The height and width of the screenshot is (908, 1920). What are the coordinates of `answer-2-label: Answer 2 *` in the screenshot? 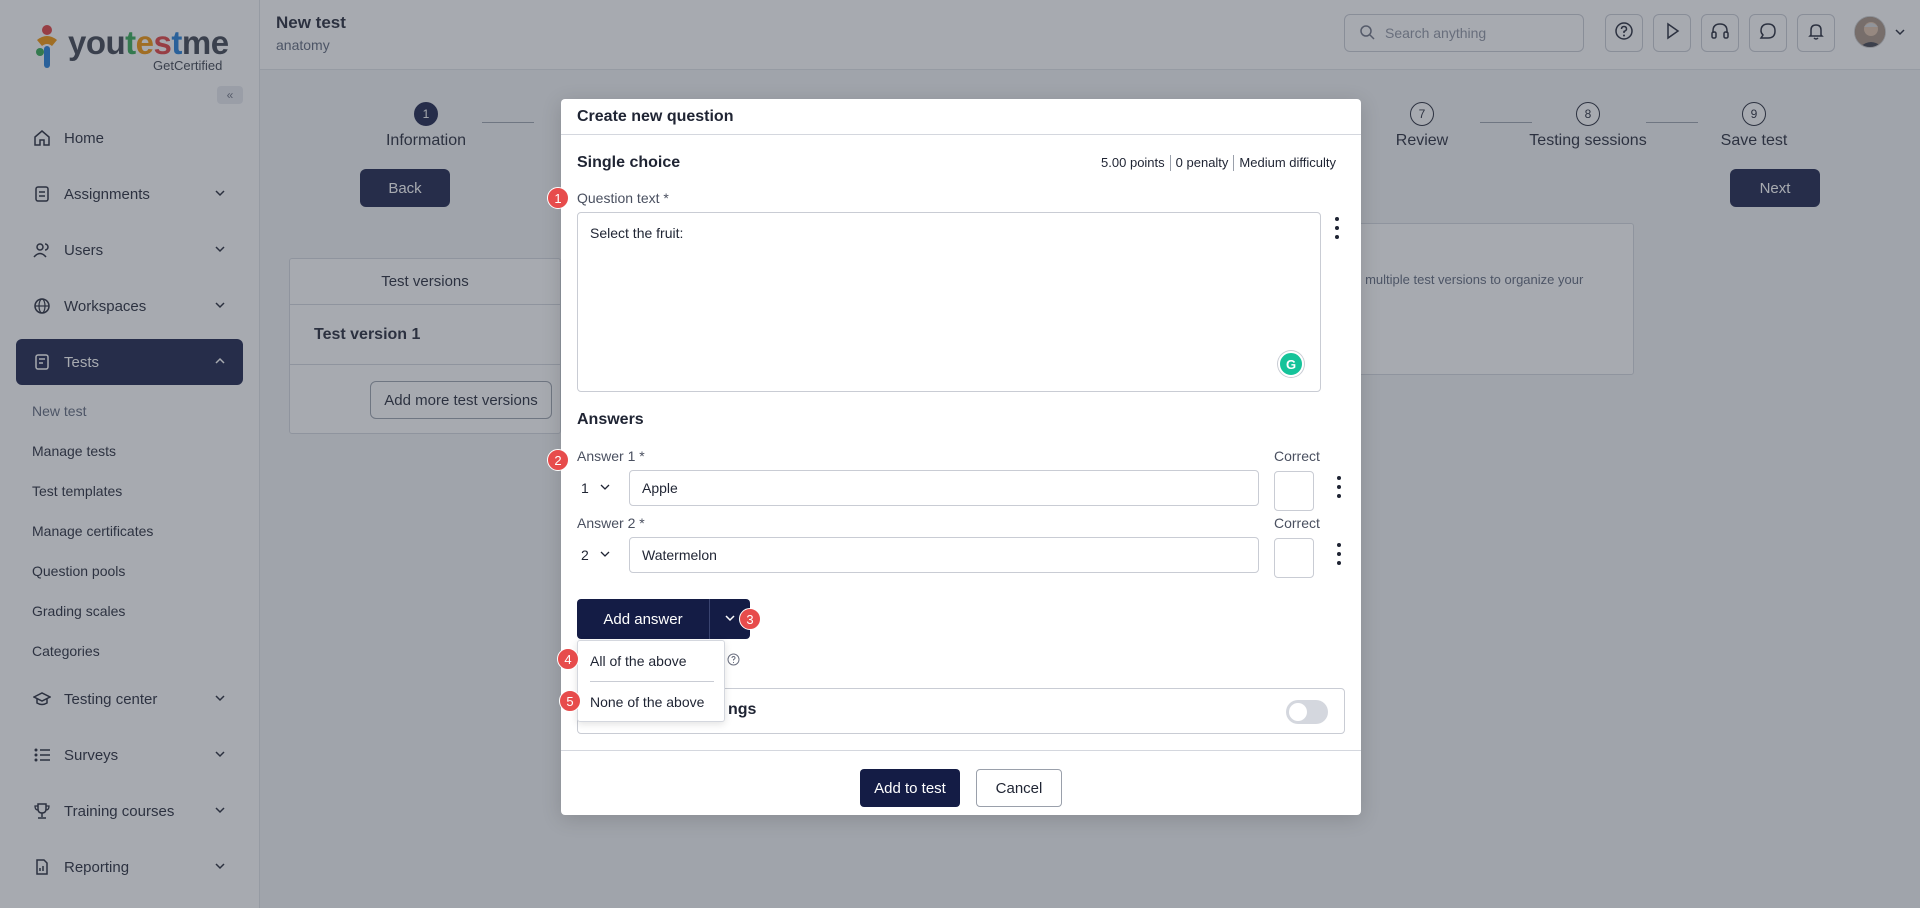 It's located at (611, 523).